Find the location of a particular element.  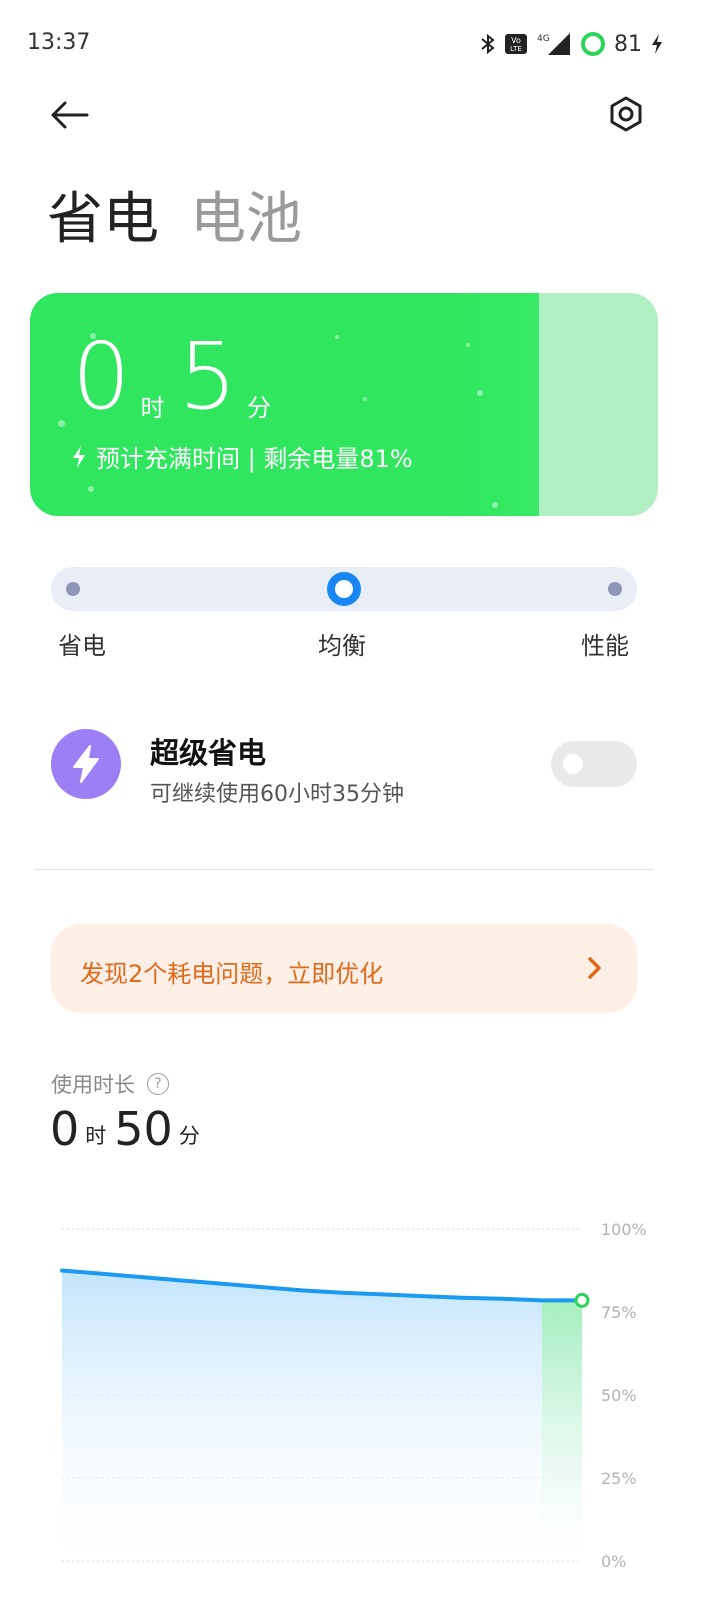

chart-current-point is located at coordinates (582, 1300).